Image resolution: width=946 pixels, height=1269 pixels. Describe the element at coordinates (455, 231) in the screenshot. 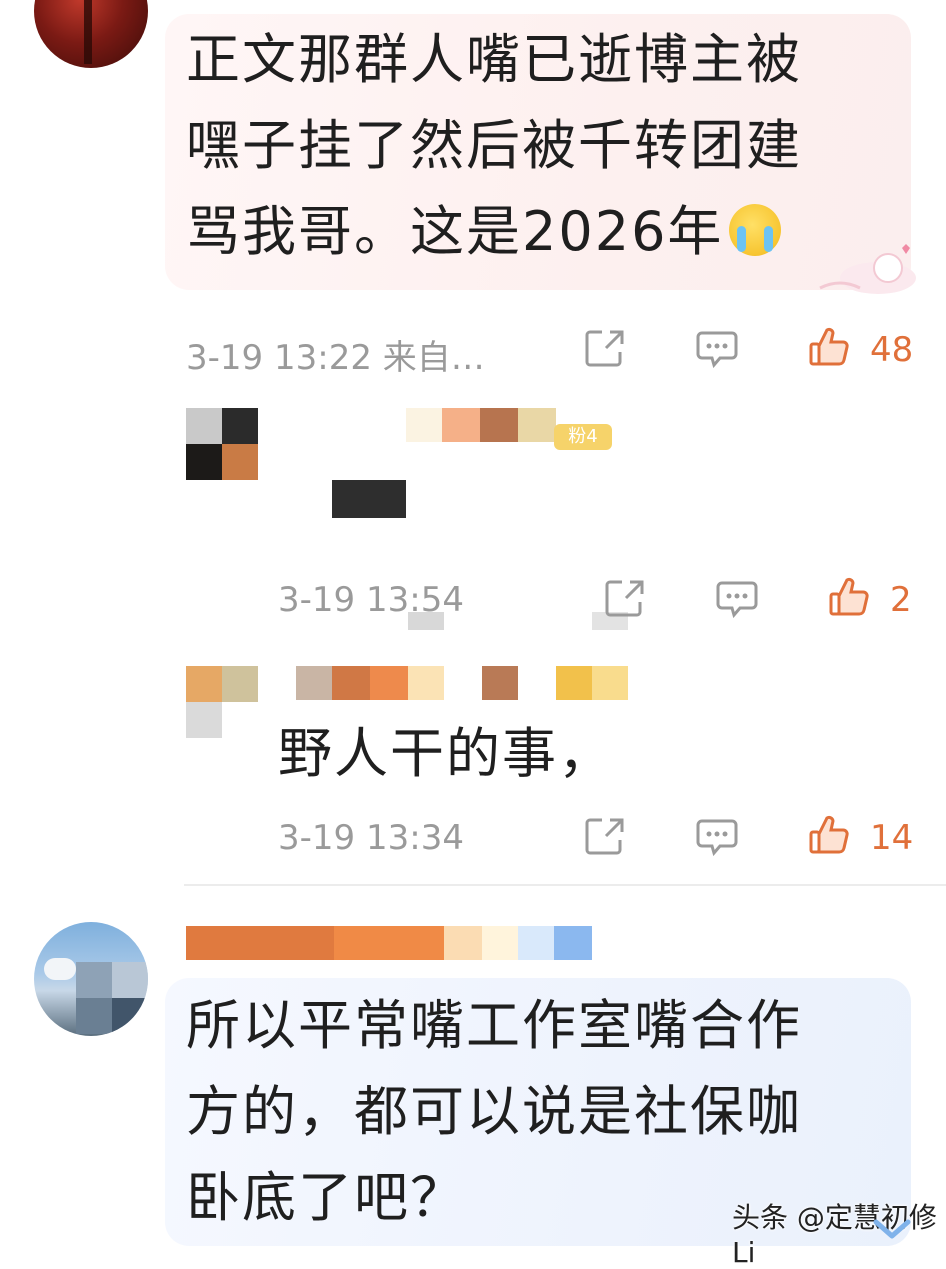

I see `comment-line-text: 骂我哥。这是2026年` at that location.